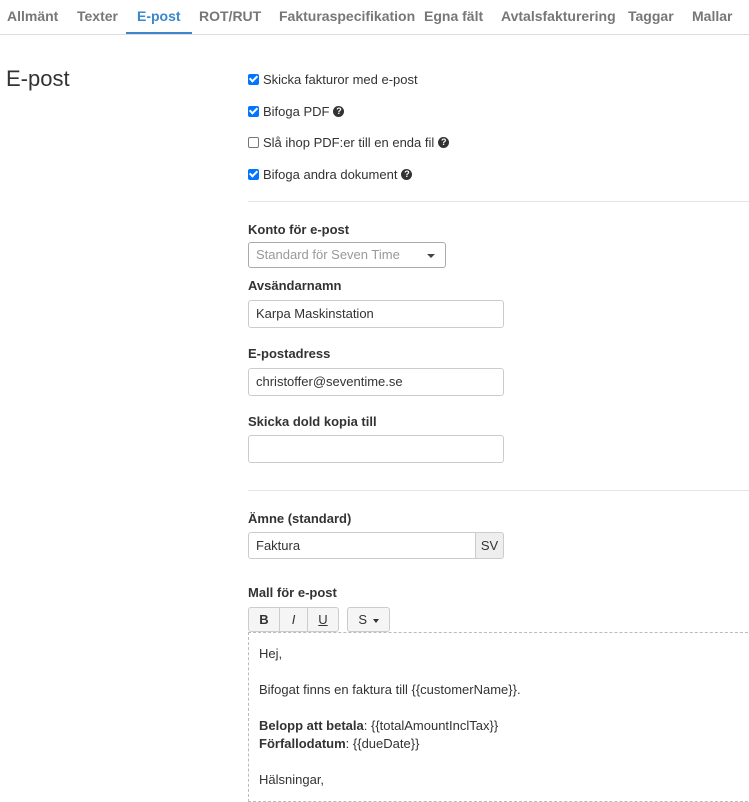 The width and height of the screenshot is (749, 802). What do you see at coordinates (159, 17) in the screenshot?
I see `tab-e-post: E-post` at bounding box center [159, 17].